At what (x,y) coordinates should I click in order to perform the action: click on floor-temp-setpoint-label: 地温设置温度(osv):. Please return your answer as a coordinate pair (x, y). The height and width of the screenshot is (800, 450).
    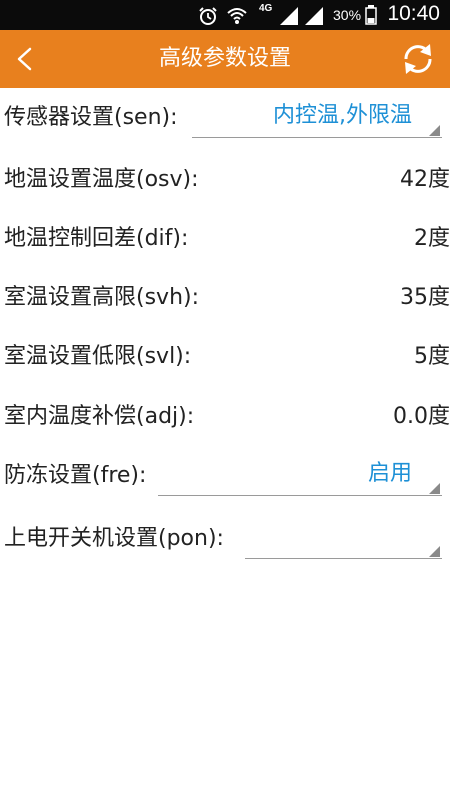
    Looking at the image, I should click on (101, 179).